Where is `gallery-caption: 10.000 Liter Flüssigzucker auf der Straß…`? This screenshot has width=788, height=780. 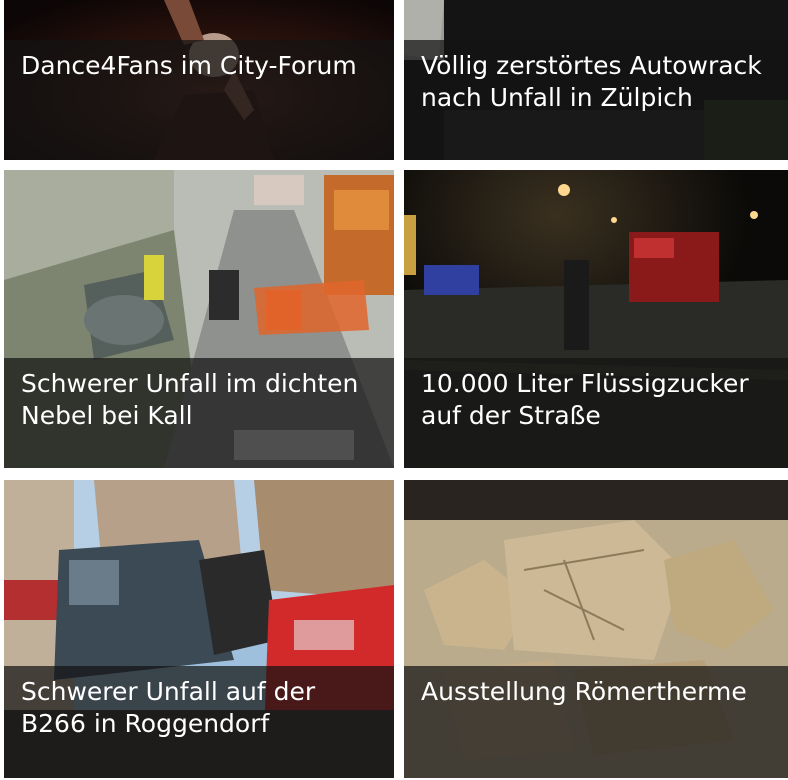
gallery-caption: 10.000 Liter Flüssigzucker auf der Straß… is located at coordinates (596, 413).